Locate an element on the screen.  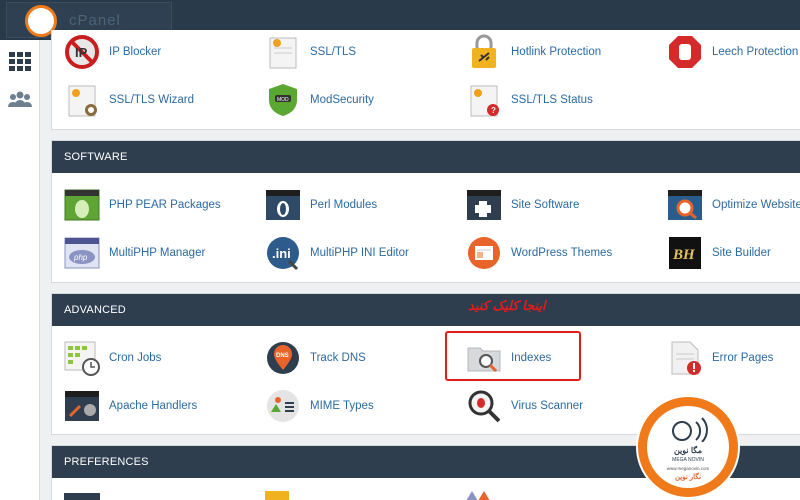
svg-text: DNS is located at coordinates (282, 356).